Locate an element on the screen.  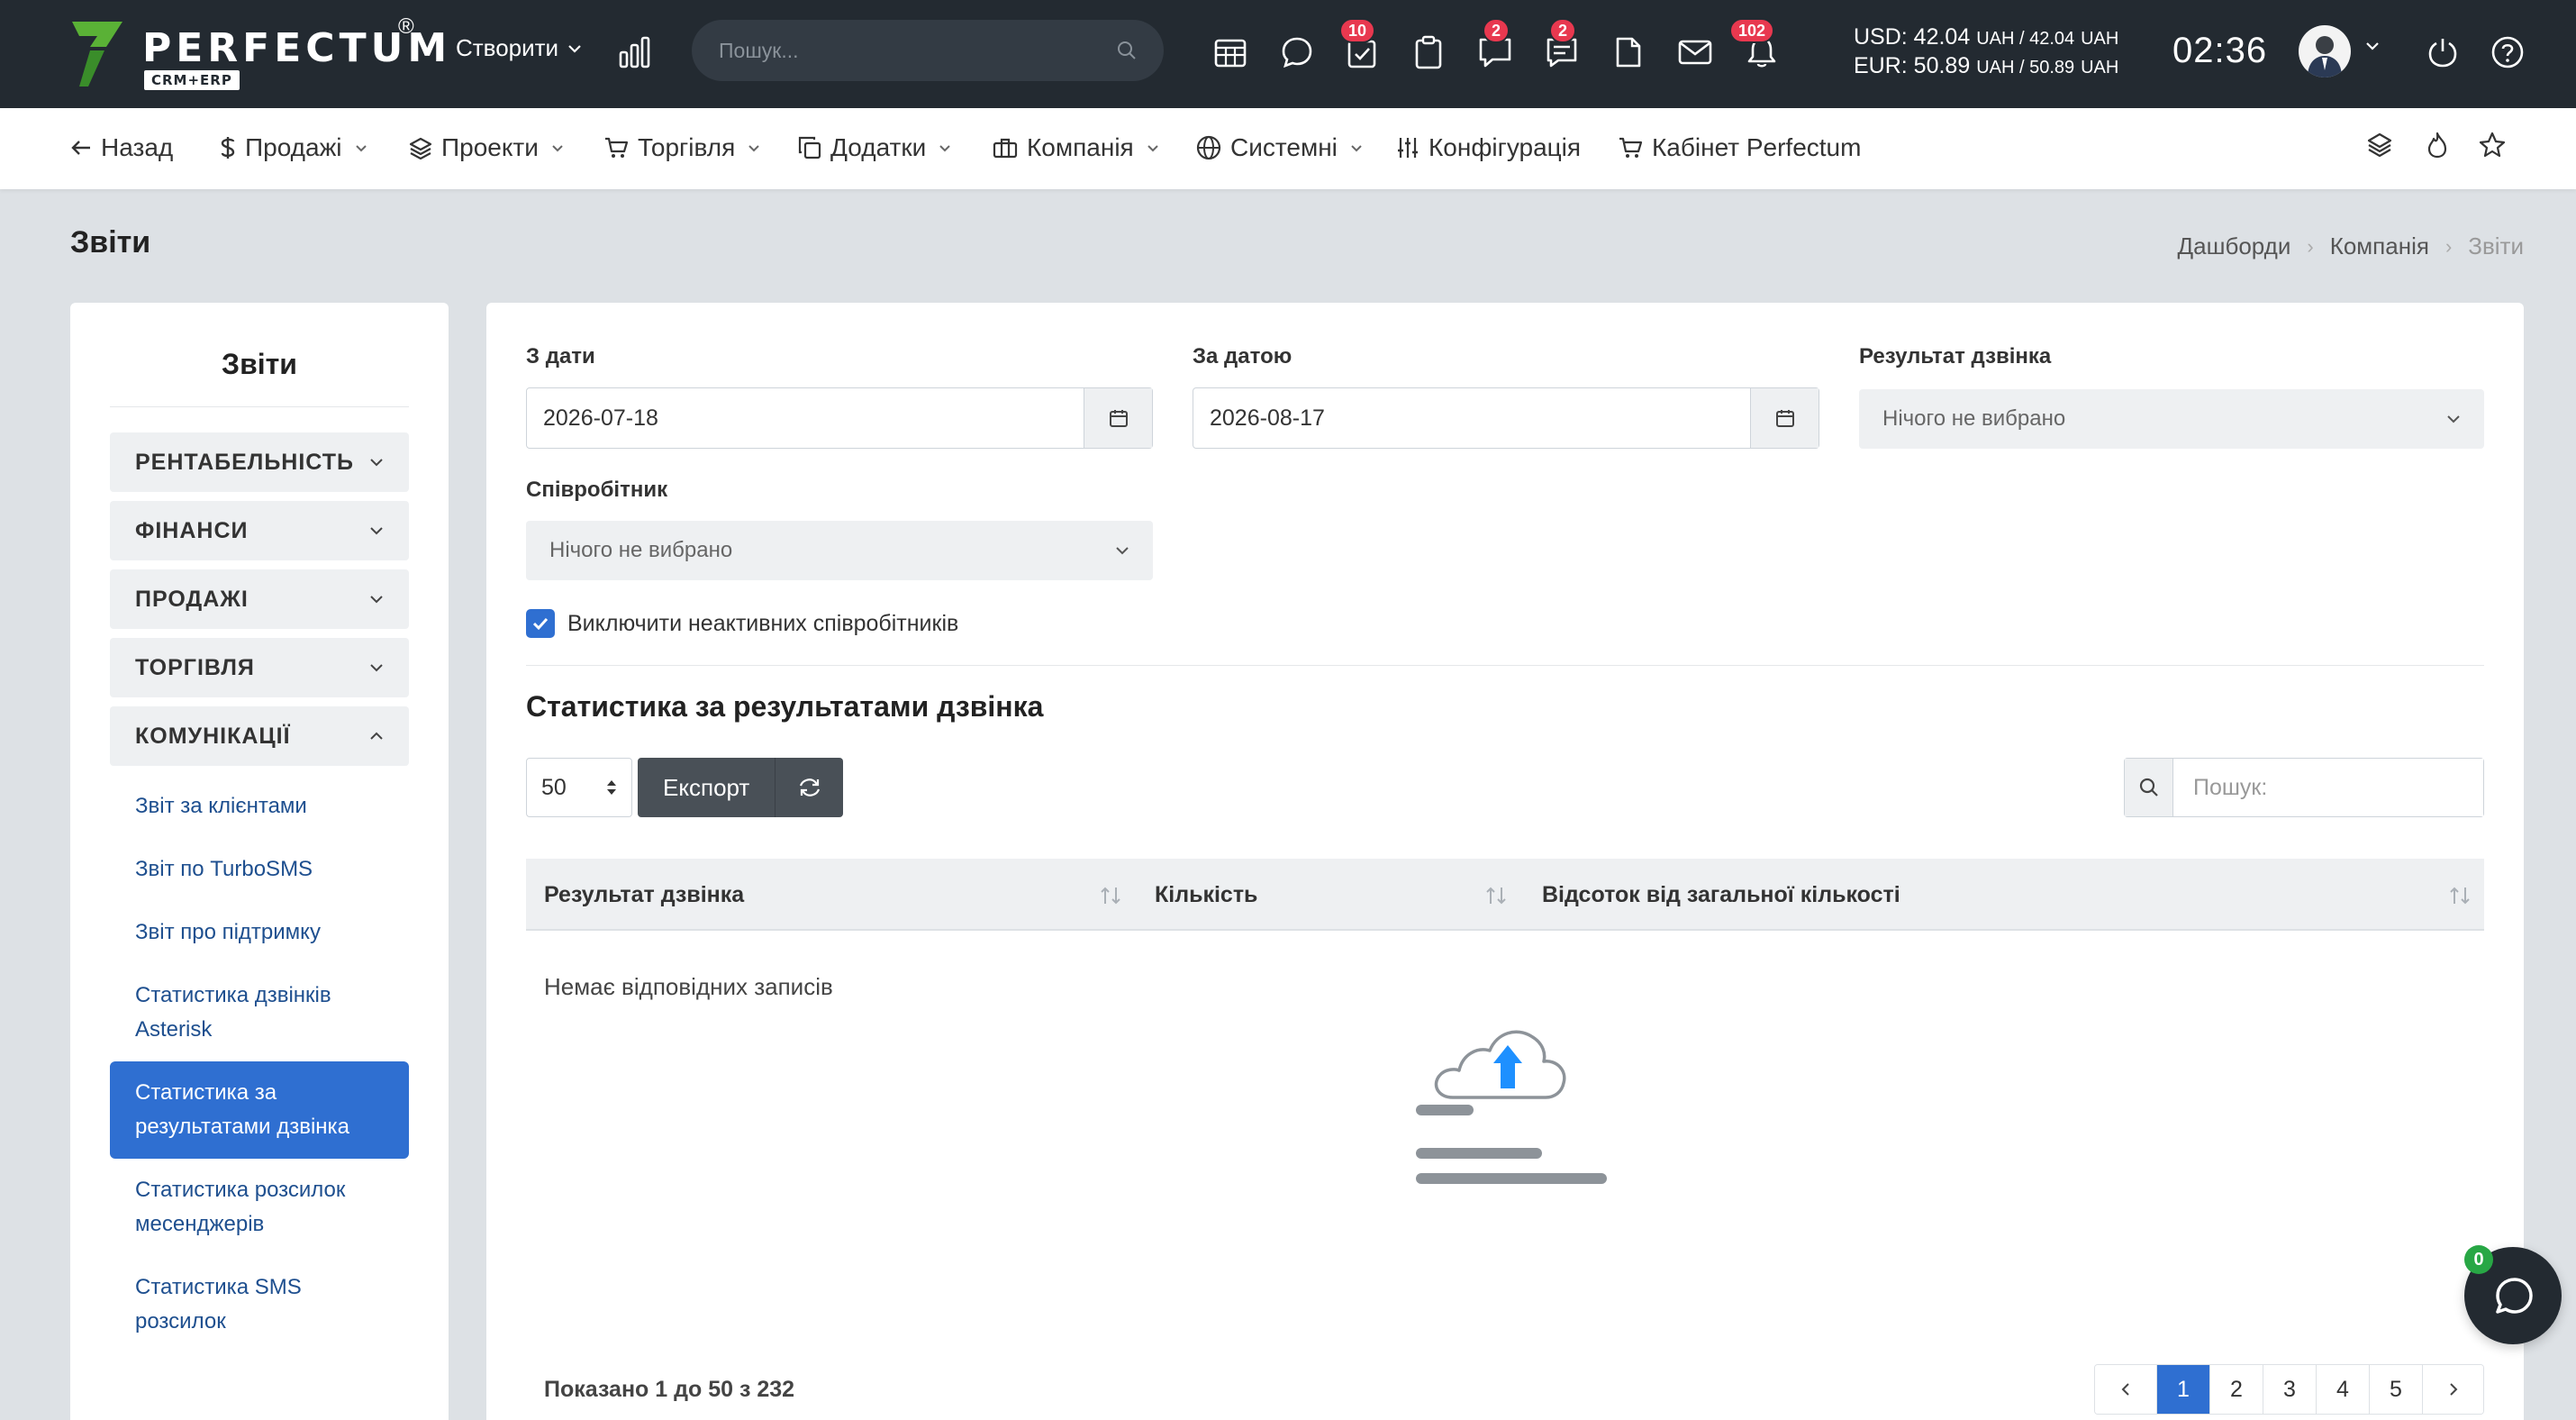
employee-value: Нічого не вибрано is located at coordinates (641, 550).